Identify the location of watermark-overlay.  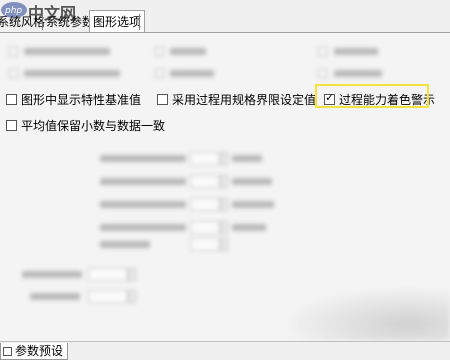
(365, 313).